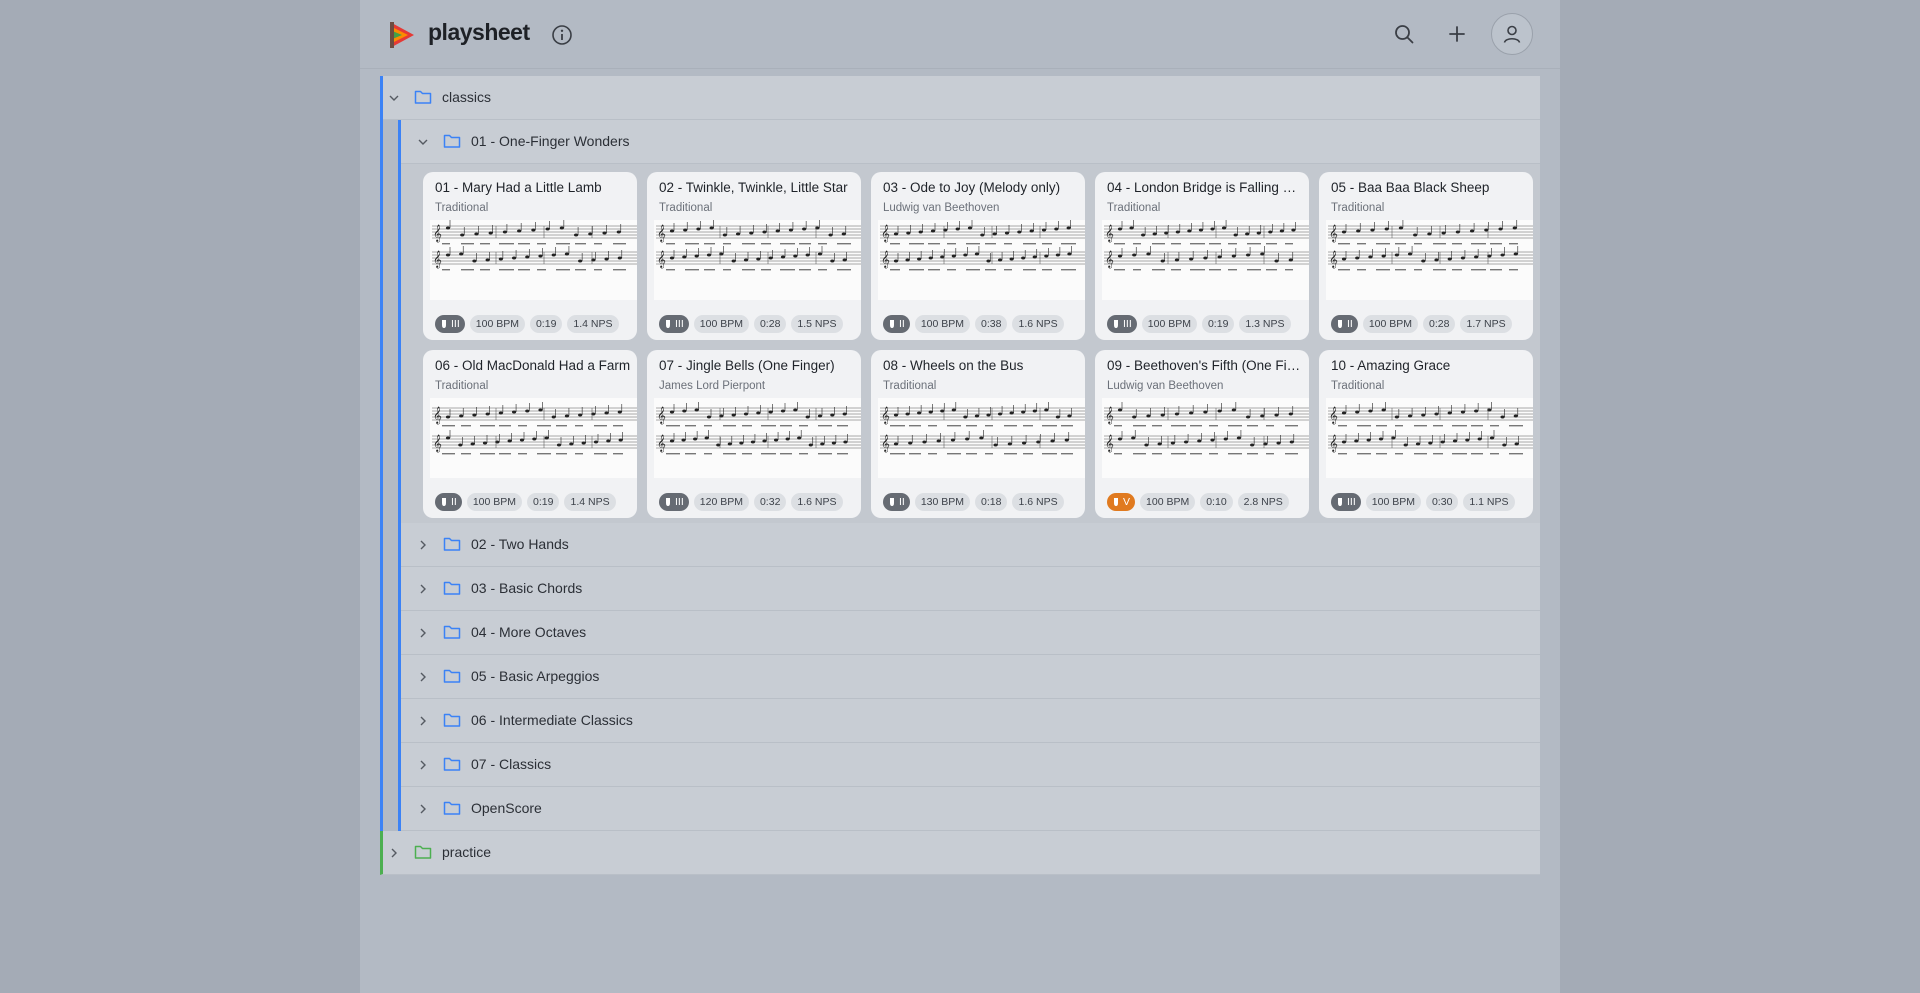 Image resolution: width=1920 pixels, height=993 pixels. Describe the element at coordinates (991, 502) in the screenshot. I see `duration-badge: 0:18` at that location.